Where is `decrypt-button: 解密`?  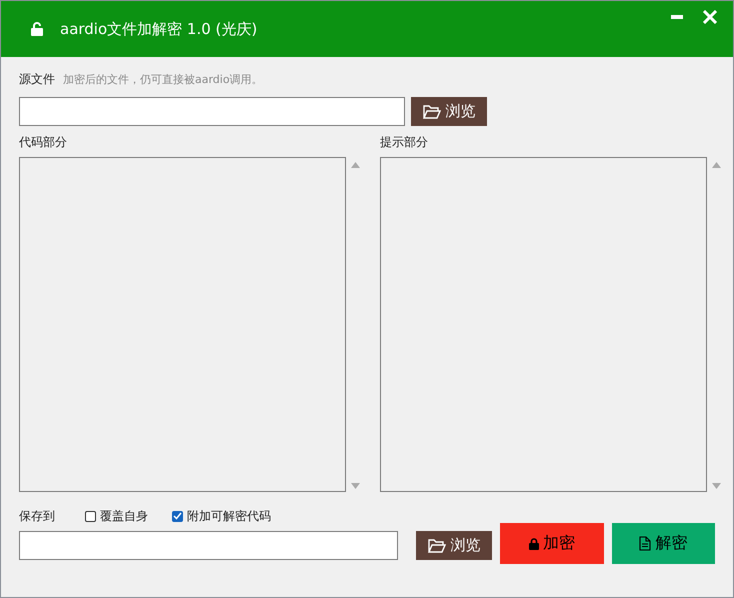 decrypt-button: 解密 is located at coordinates (663, 543).